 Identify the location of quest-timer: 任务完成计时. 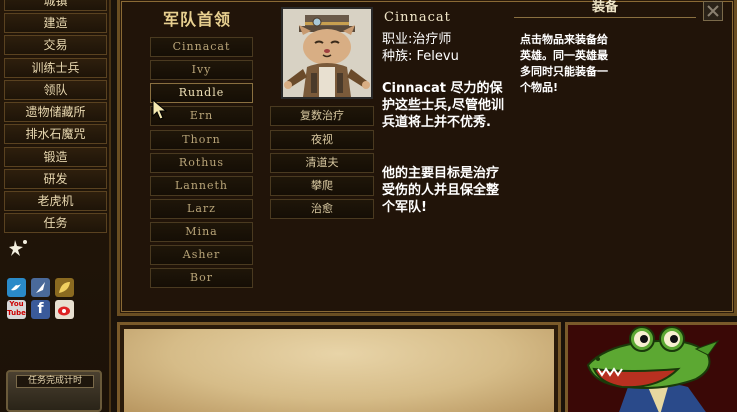
(54, 391).